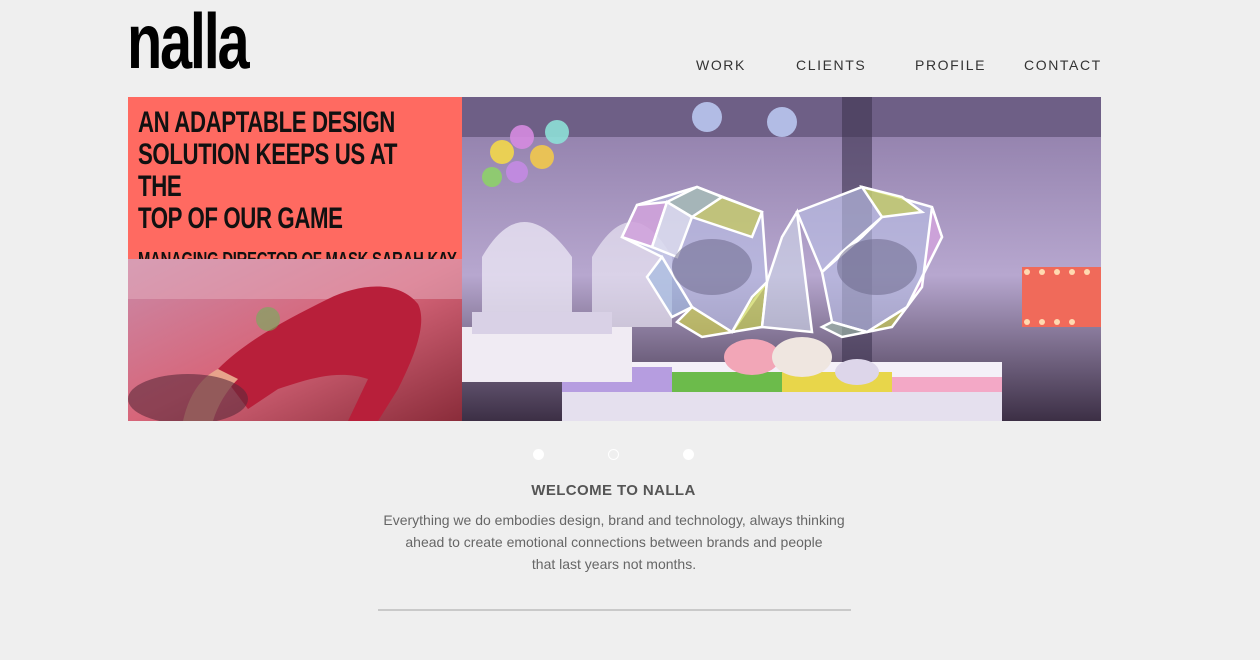 The width and height of the screenshot is (1260, 660). I want to click on slider-pagination, so click(630, 455).